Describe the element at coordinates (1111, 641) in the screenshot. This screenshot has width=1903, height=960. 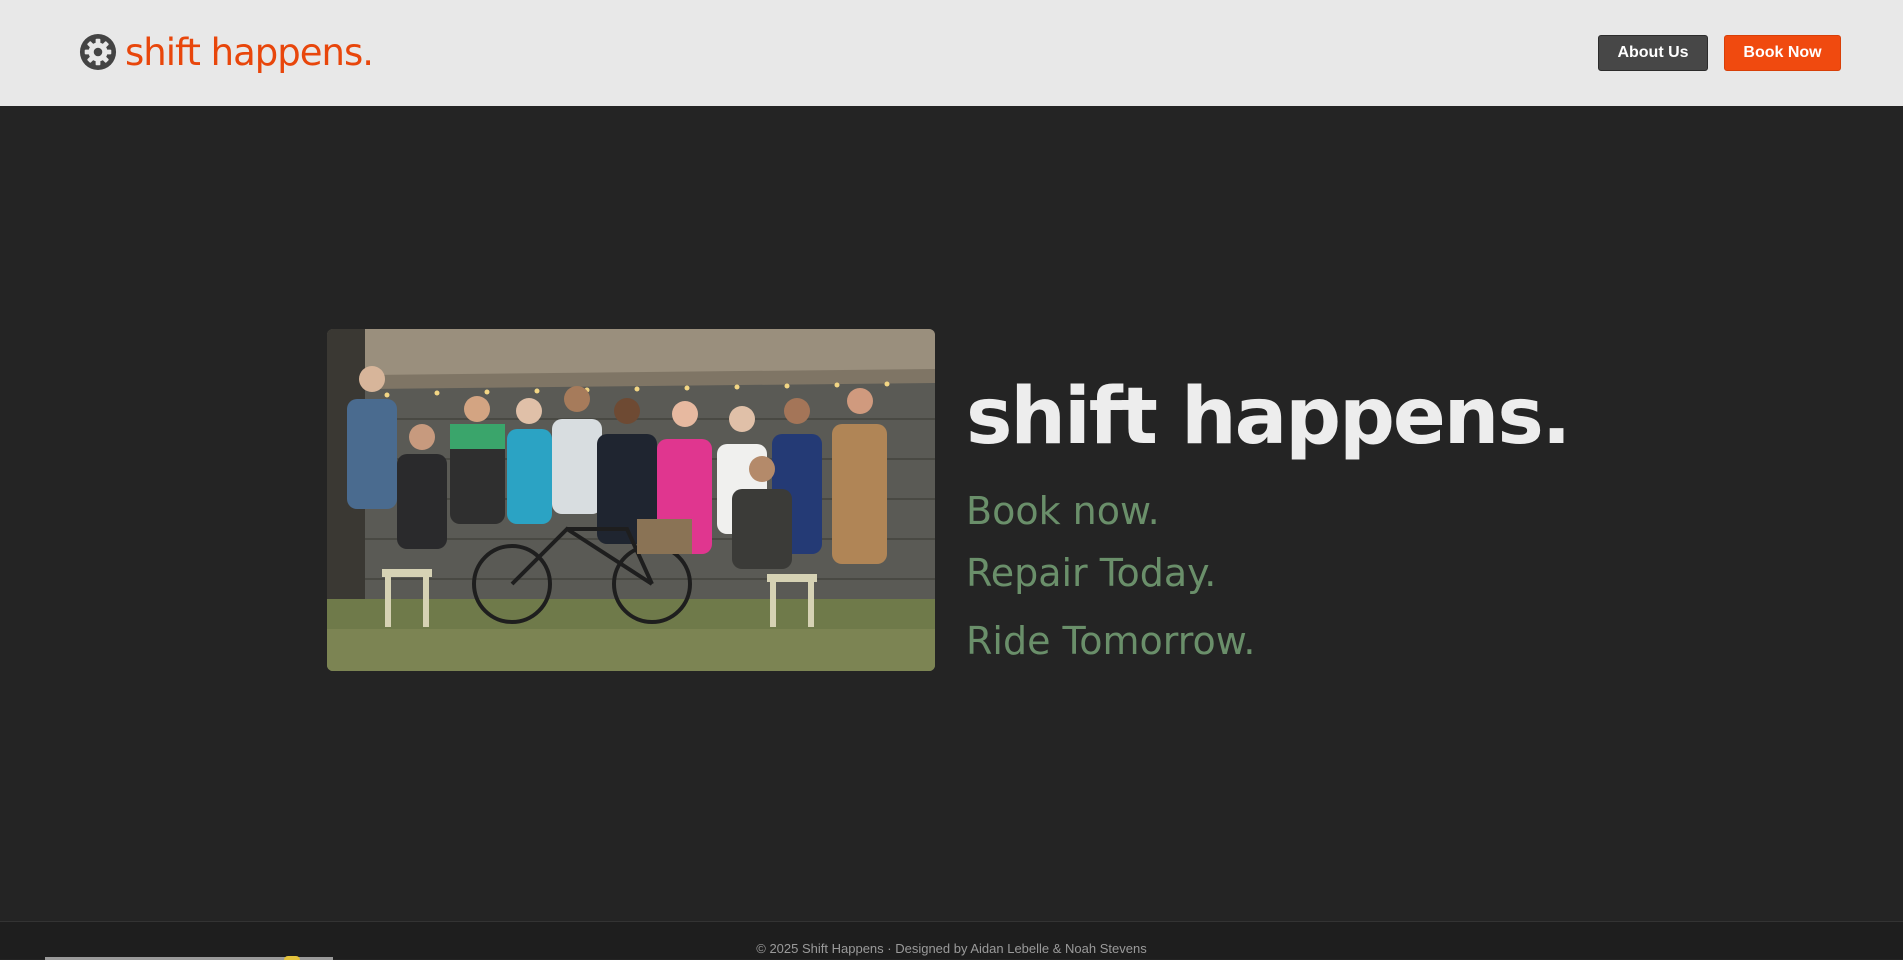
I see `tagline-ride-tomorrow: Ride Tomorrow.` at that location.